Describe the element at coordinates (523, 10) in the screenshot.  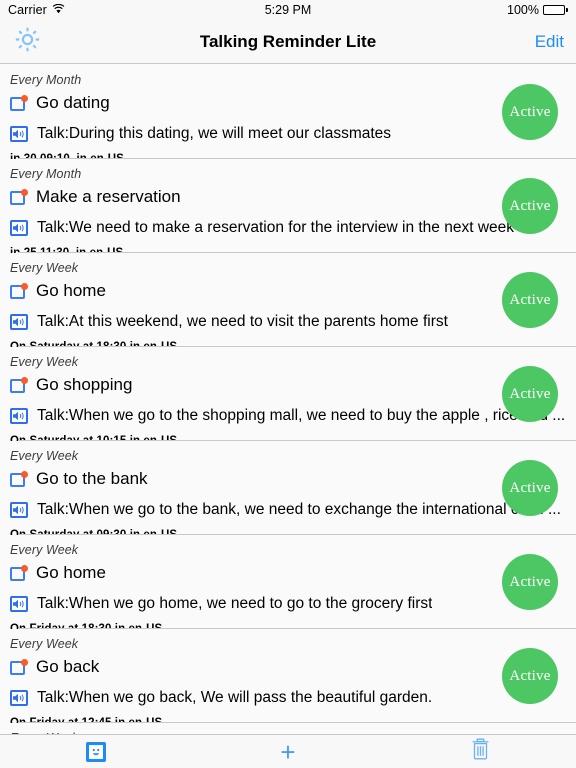
I see `battery-percent-label: 100%` at that location.